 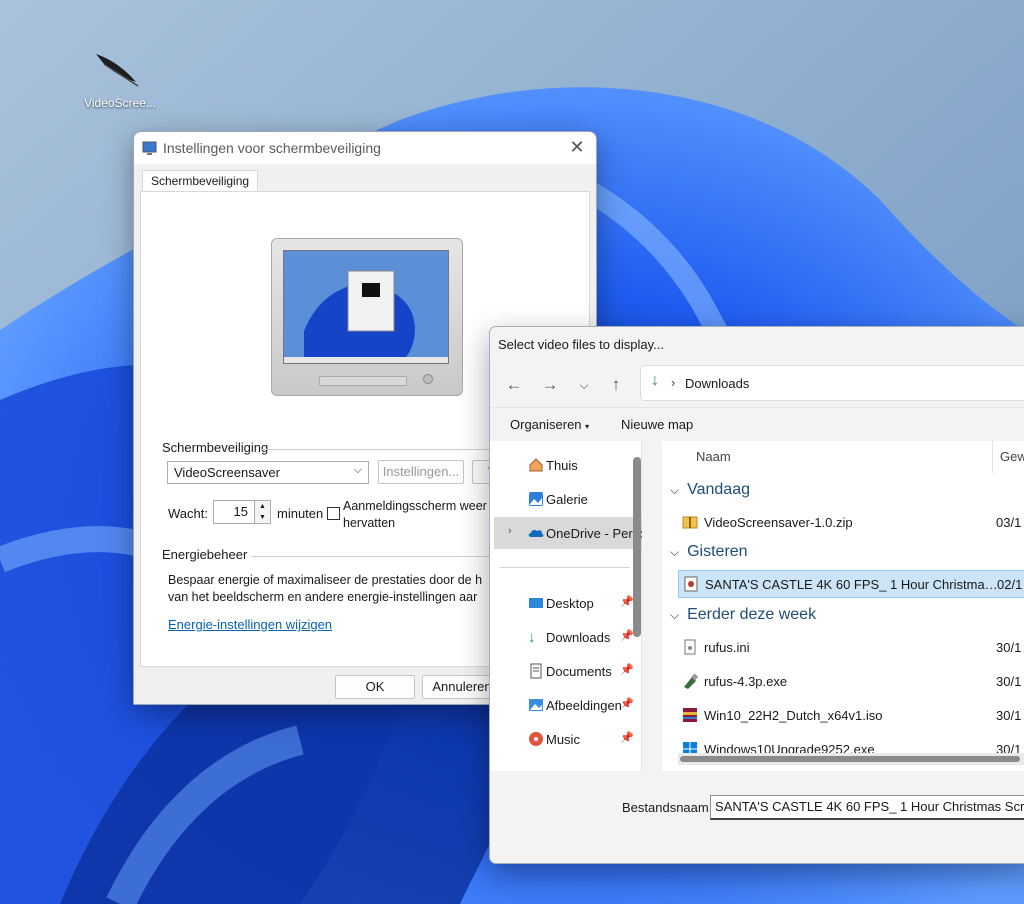 What do you see at coordinates (793, 715) in the screenshot?
I see `file-name: Win10_22H2_Dutch_x64v1.iso` at bounding box center [793, 715].